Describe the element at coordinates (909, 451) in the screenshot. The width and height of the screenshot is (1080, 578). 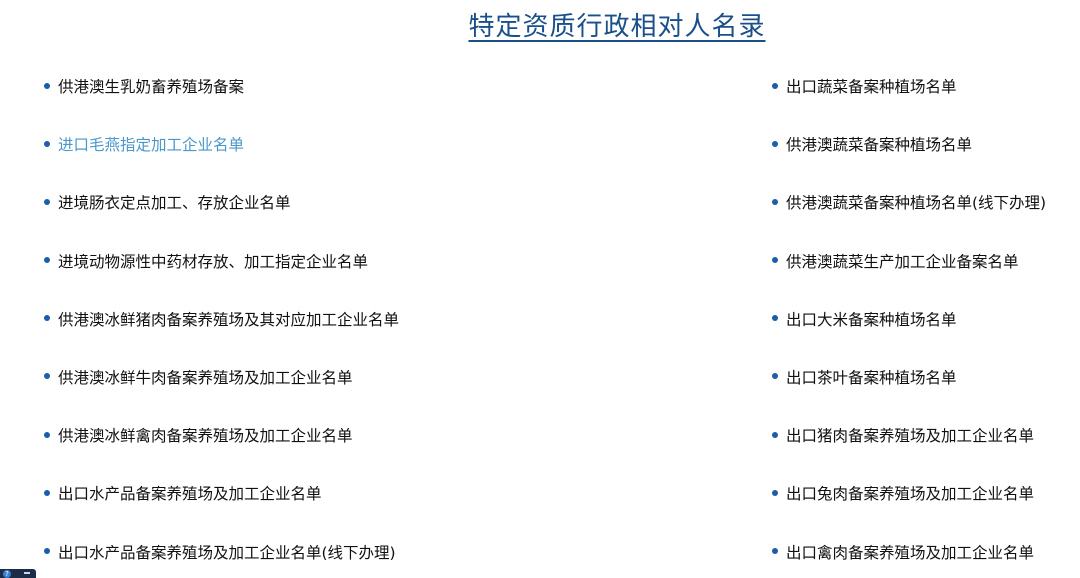
I see `list-item: 出口猪肉备案养殖场及加工企业名单` at that location.